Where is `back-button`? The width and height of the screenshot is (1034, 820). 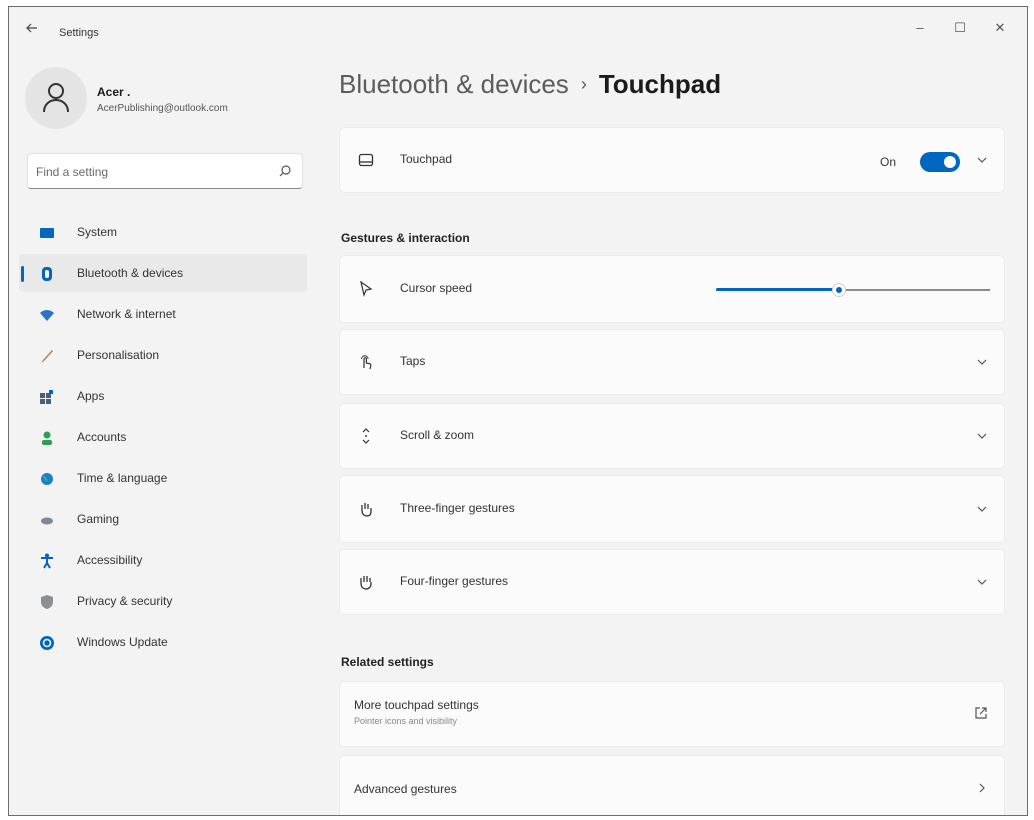
back-button is located at coordinates (32, 30).